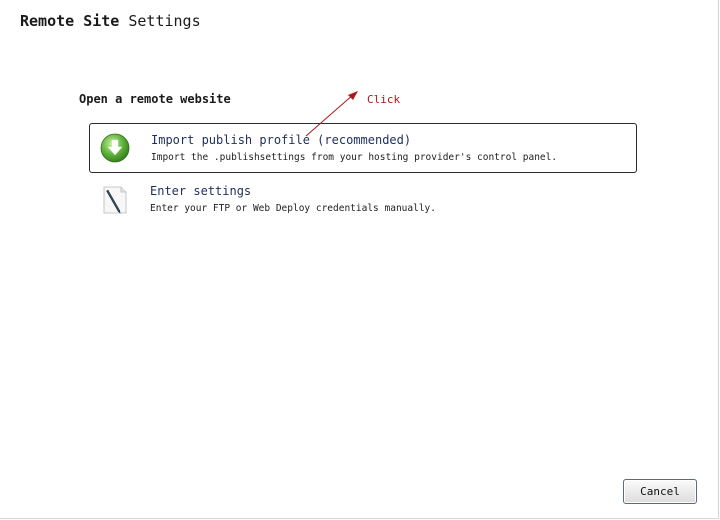  I want to click on download-arrow-icon, so click(115, 148).